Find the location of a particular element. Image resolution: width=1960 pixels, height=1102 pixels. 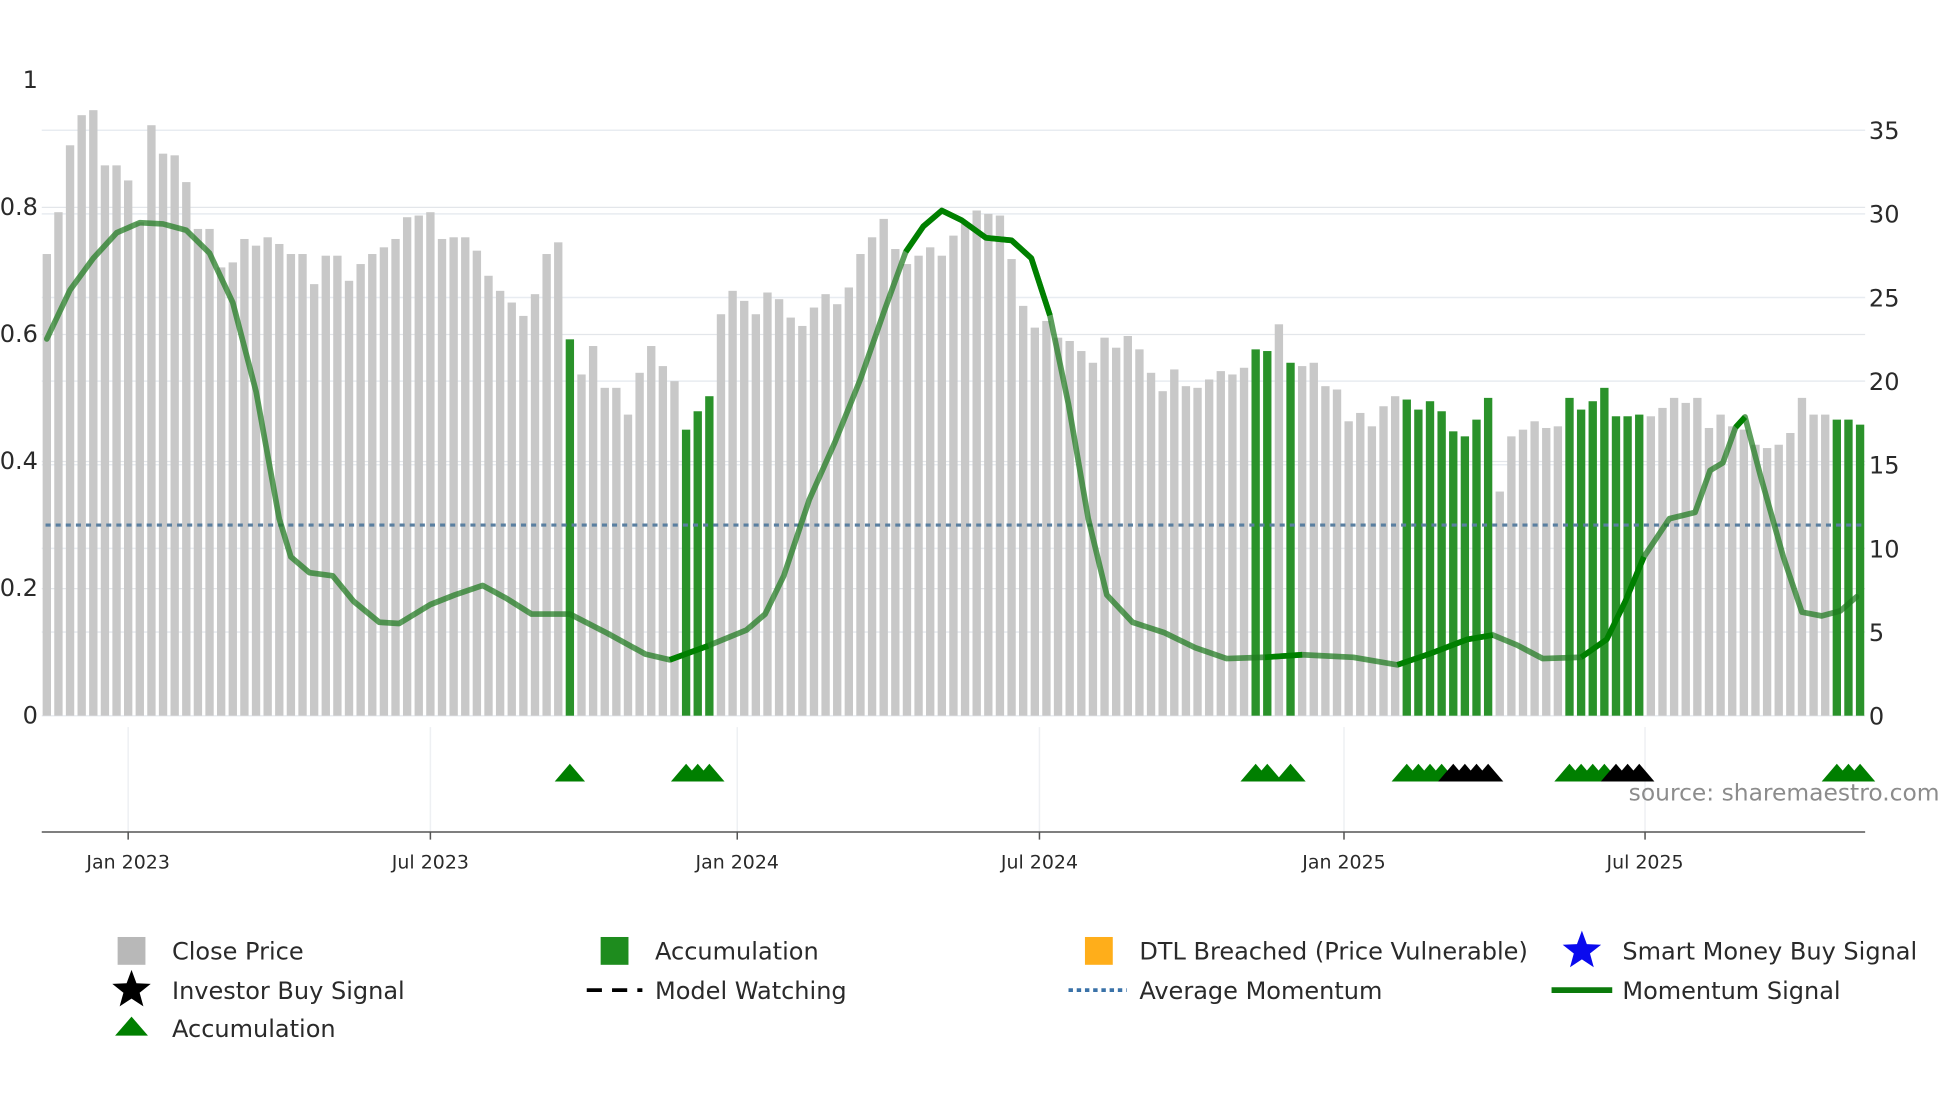

legend-label: Average Momentum is located at coordinates (1260, 991).